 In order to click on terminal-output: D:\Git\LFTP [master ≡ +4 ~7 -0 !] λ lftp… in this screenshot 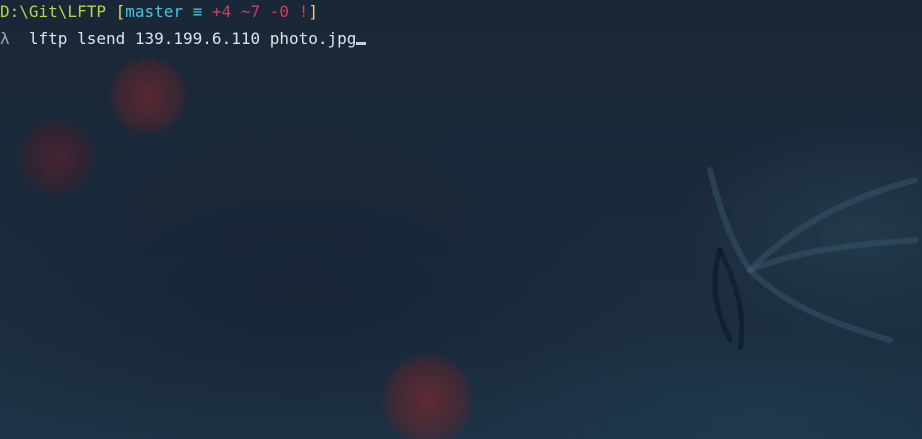, I will do `click(183, 27)`.